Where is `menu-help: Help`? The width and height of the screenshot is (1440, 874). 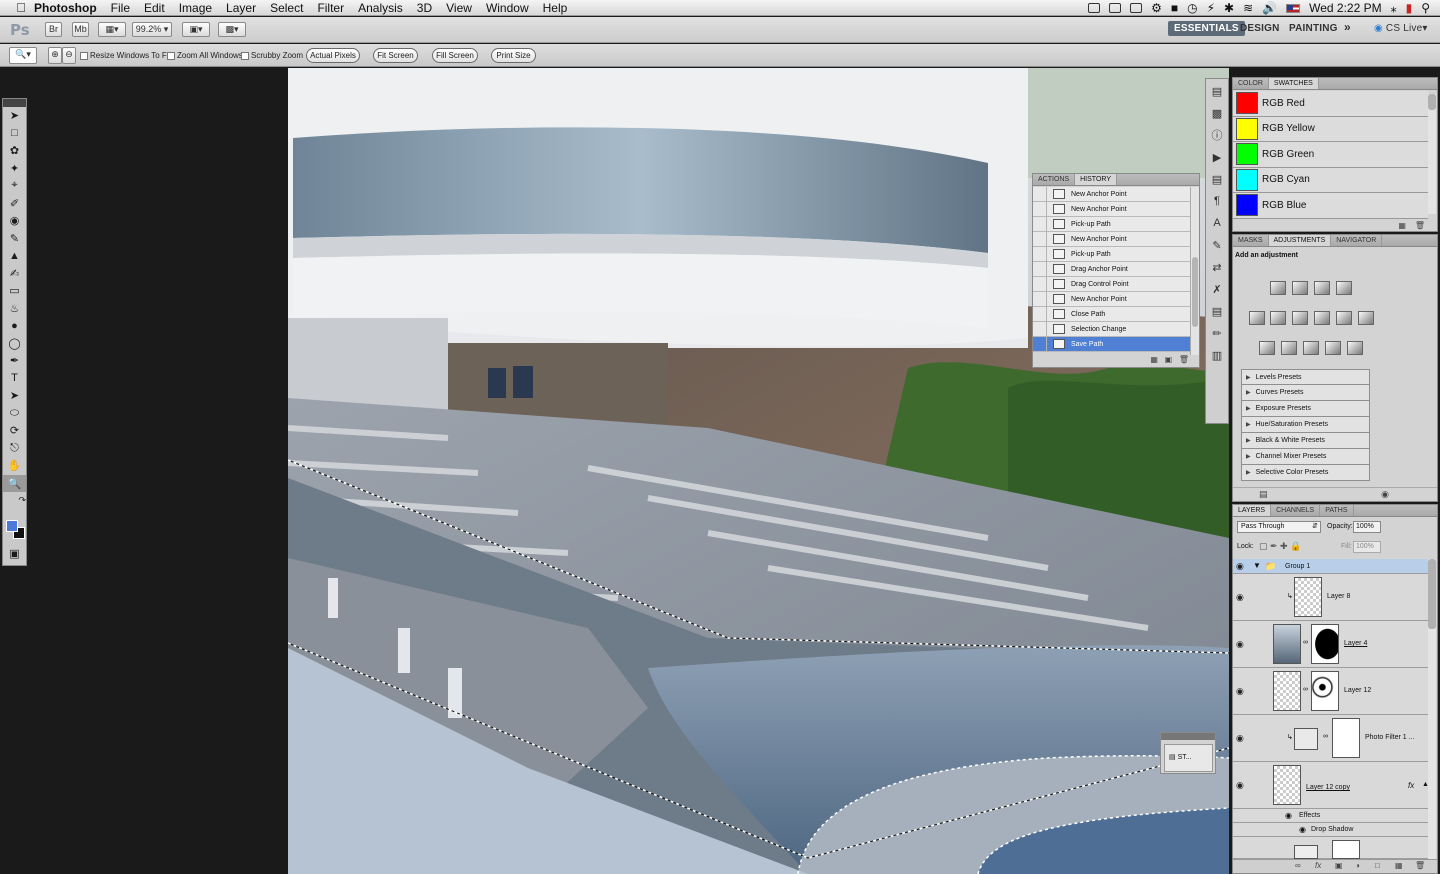
menu-help: Help is located at coordinates (555, 8).